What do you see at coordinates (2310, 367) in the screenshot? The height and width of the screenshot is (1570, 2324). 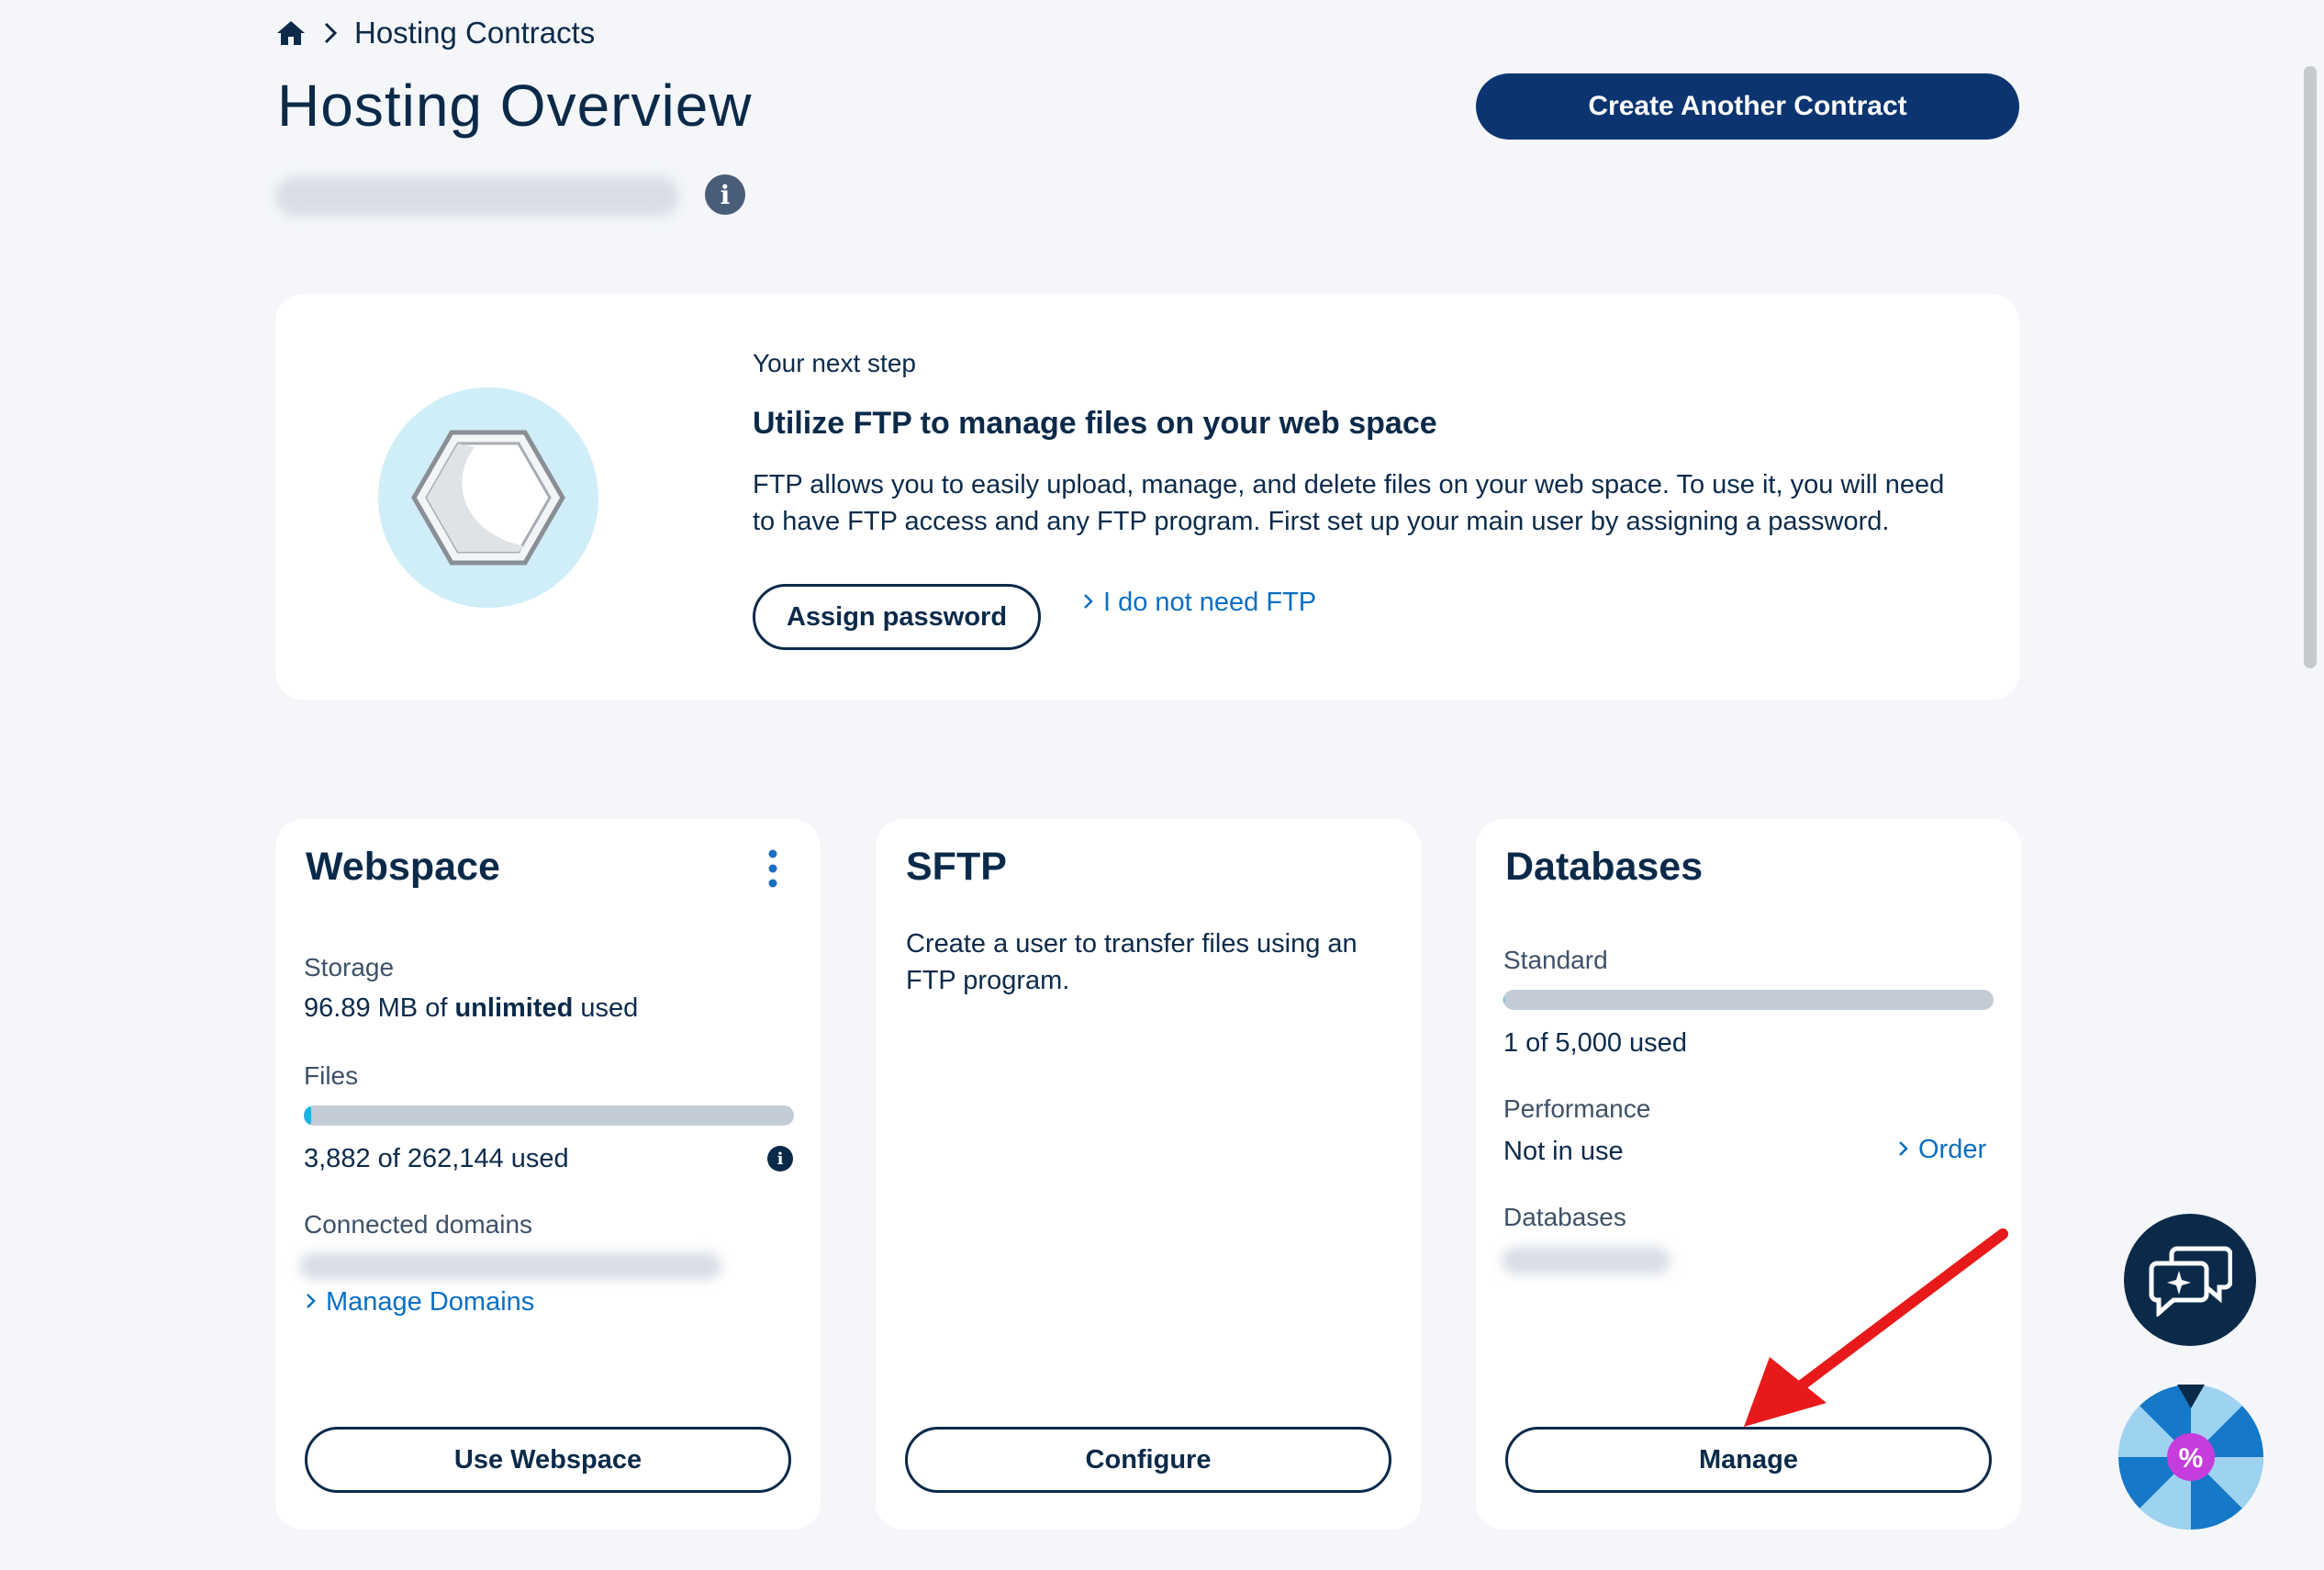 I see `scrollbar-thumb` at bounding box center [2310, 367].